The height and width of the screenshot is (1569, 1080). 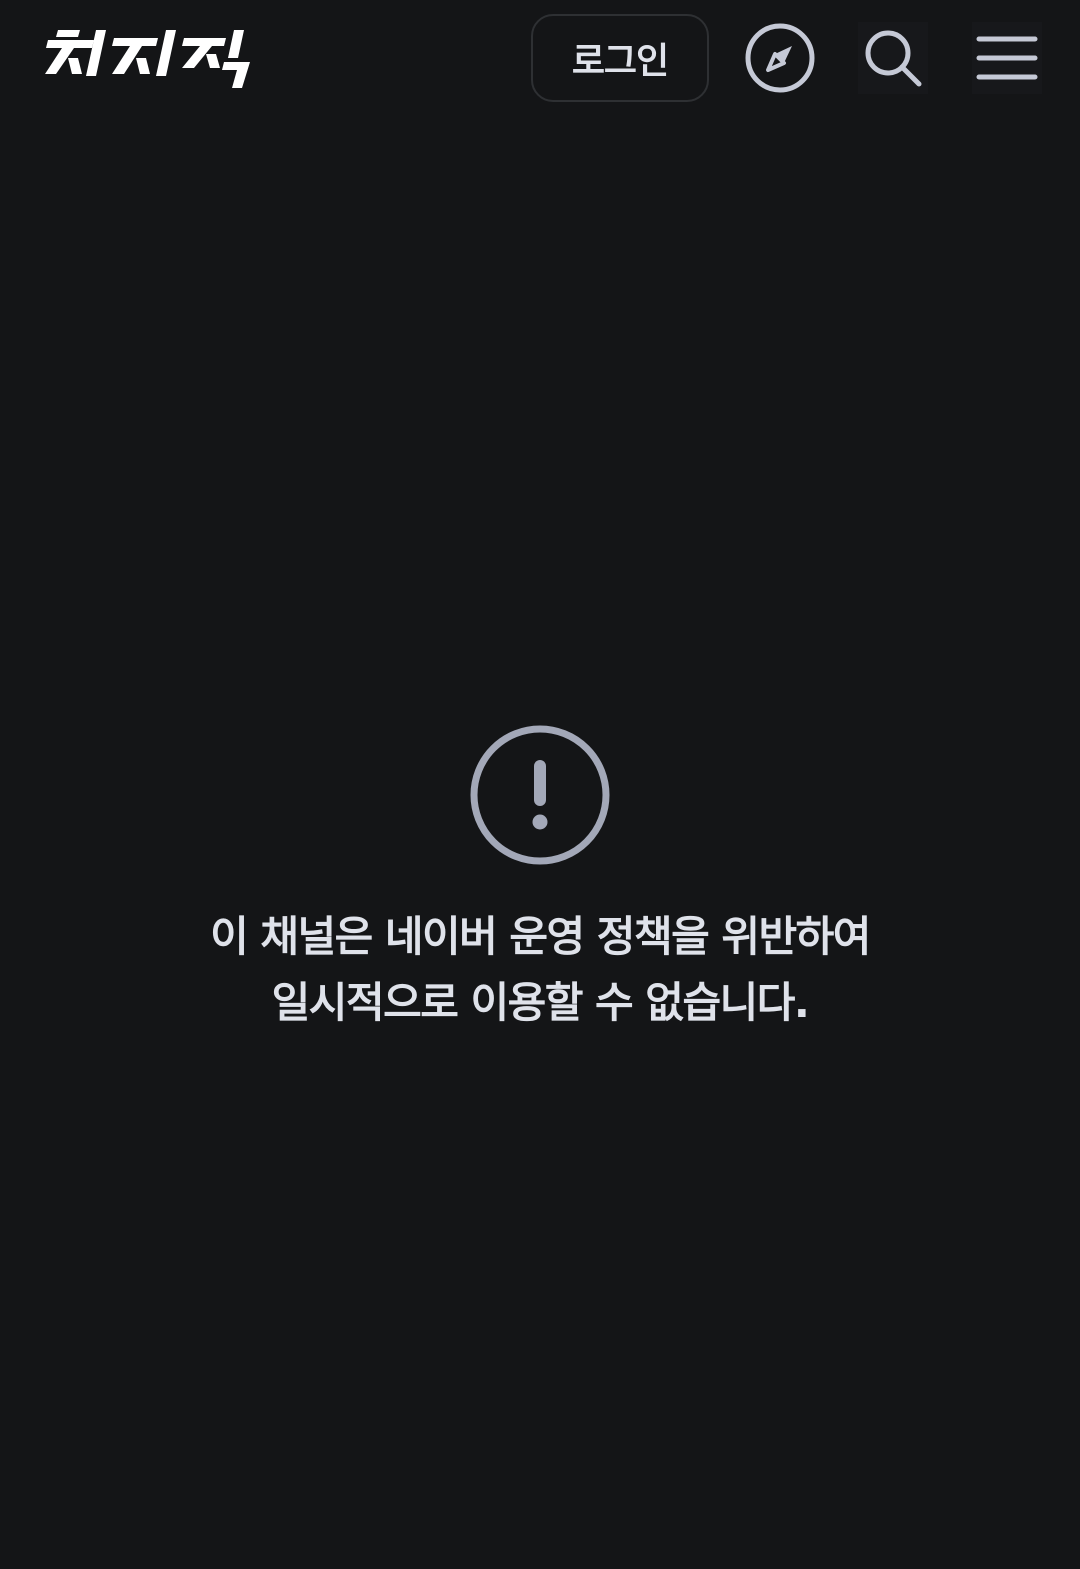 I want to click on menu-button, so click(x=1007, y=58).